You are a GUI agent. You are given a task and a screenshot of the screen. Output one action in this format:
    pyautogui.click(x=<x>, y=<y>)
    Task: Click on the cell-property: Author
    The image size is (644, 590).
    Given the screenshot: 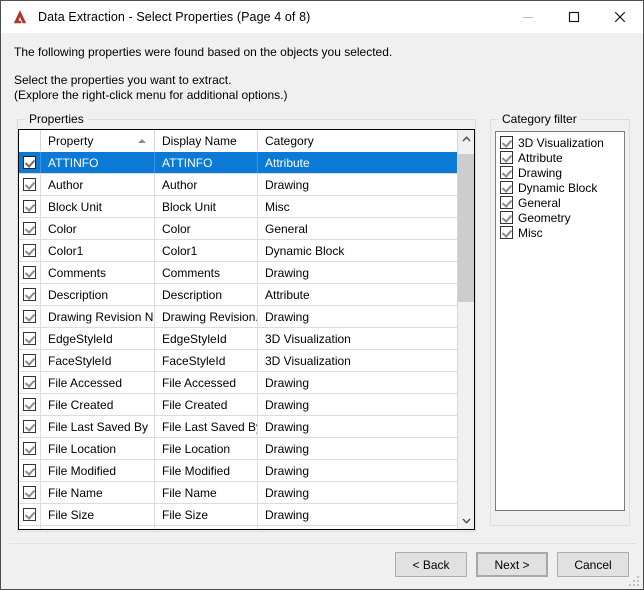 What is the action you would take?
    pyautogui.click(x=98, y=184)
    